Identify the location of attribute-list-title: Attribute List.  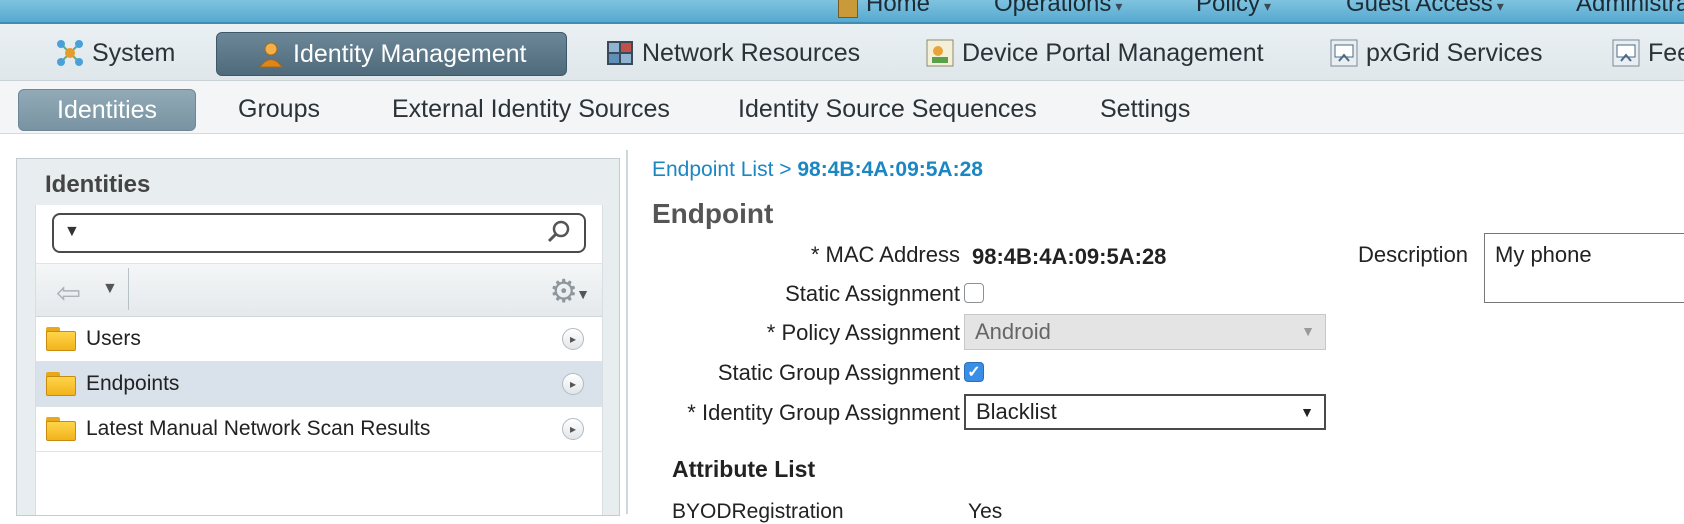
(744, 469).